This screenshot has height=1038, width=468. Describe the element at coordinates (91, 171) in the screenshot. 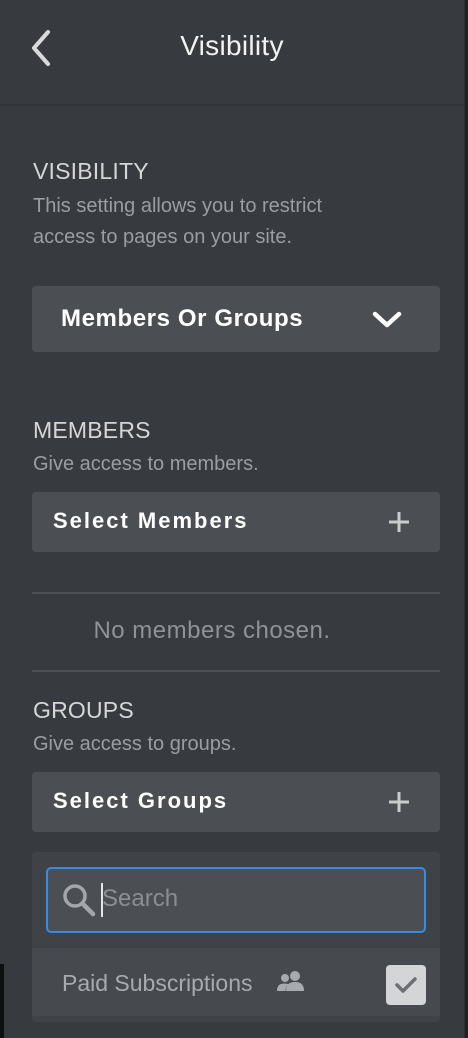

I see `visibility-section-title: VISIBILITY` at that location.